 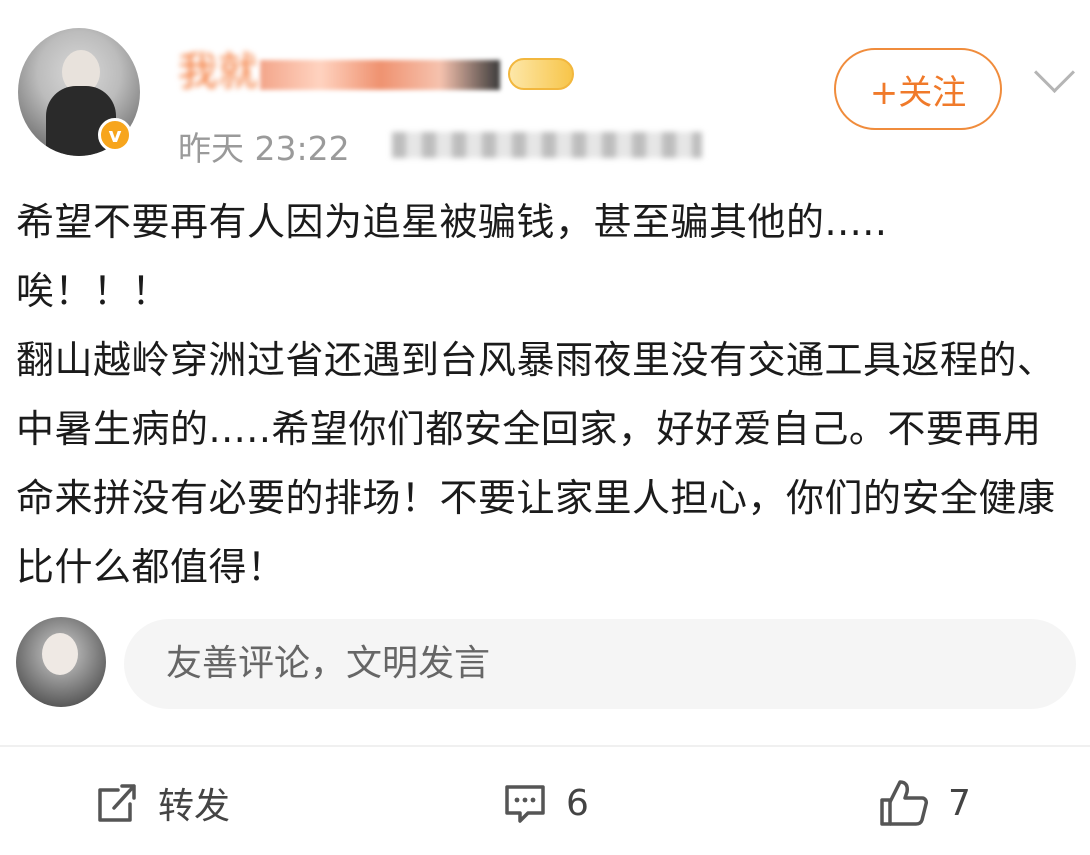 I want to click on like-button: 7, so click(x=924, y=803).